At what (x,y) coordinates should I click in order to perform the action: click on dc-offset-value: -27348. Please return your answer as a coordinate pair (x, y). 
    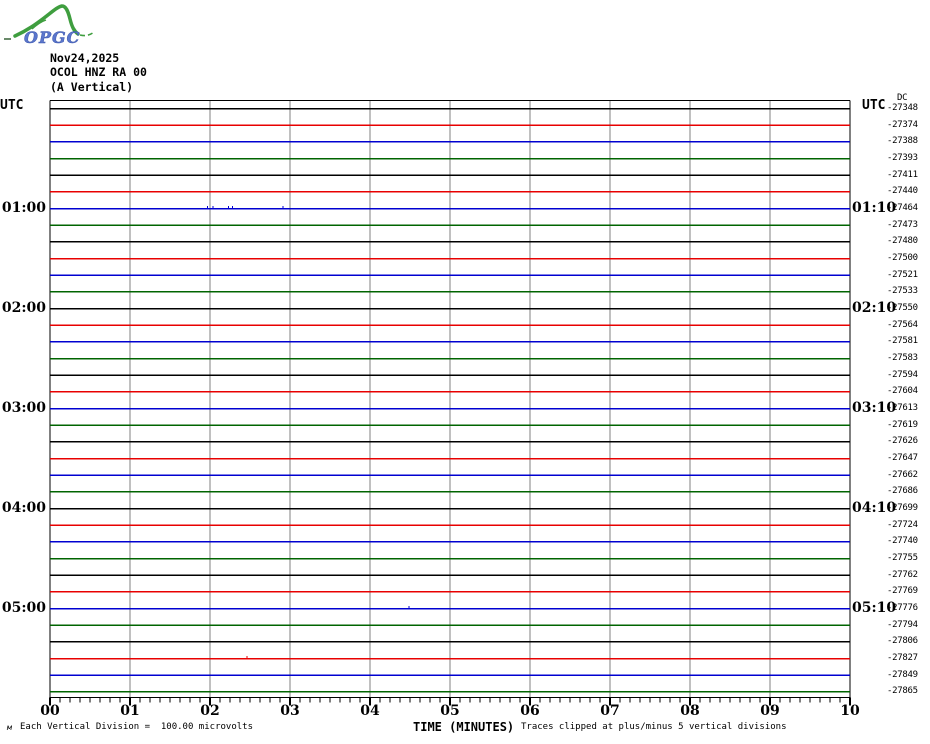
    Looking at the image, I should click on (902, 108).